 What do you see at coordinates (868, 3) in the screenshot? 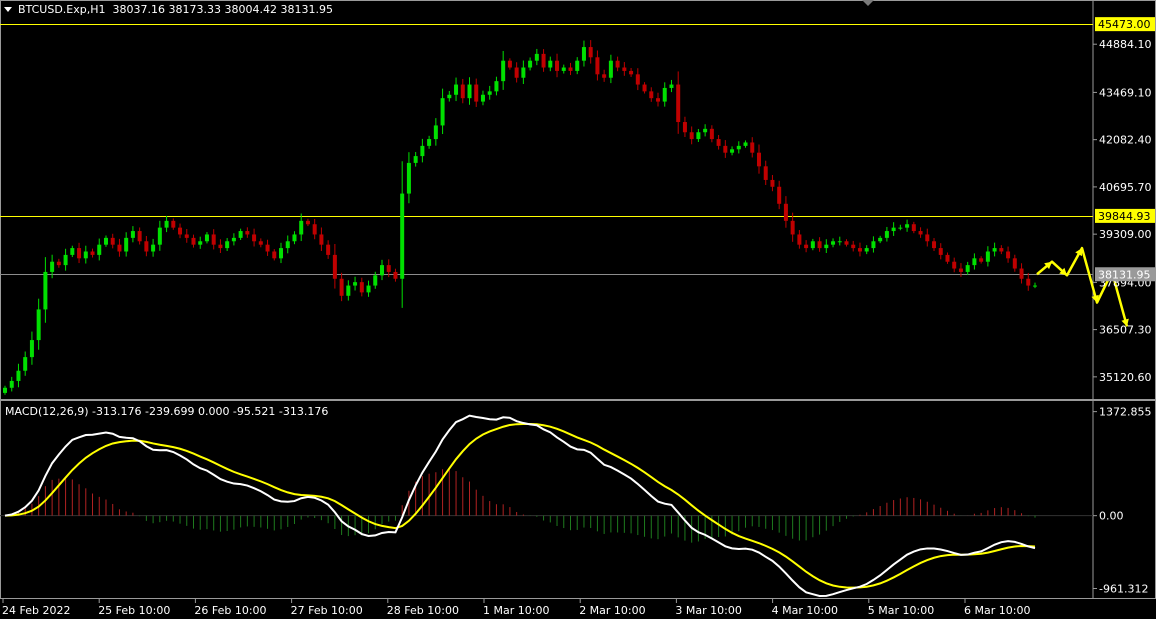
I see `shift-marker-icon` at bounding box center [868, 3].